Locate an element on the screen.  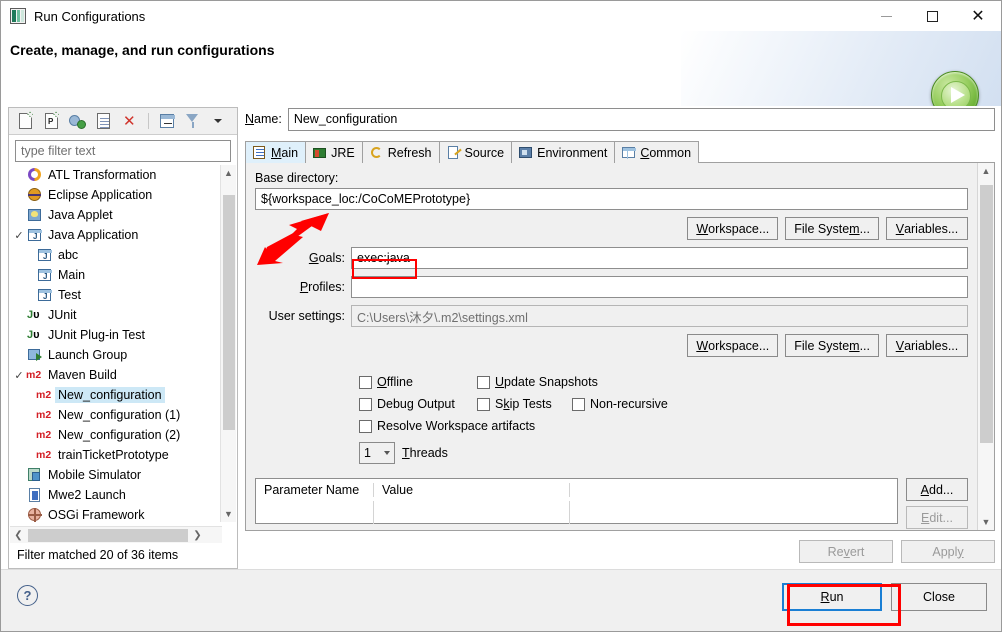
common-tab-icon is located at coordinates (629, 153).